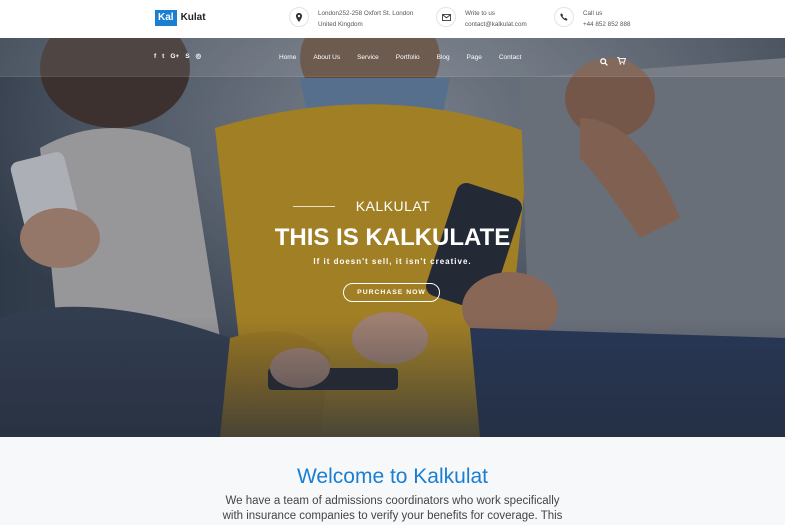 This screenshot has width=785, height=525. What do you see at coordinates (593, 13) in the screenshot?
I see `phone-label: Call us` at bounding box center [593, 13].